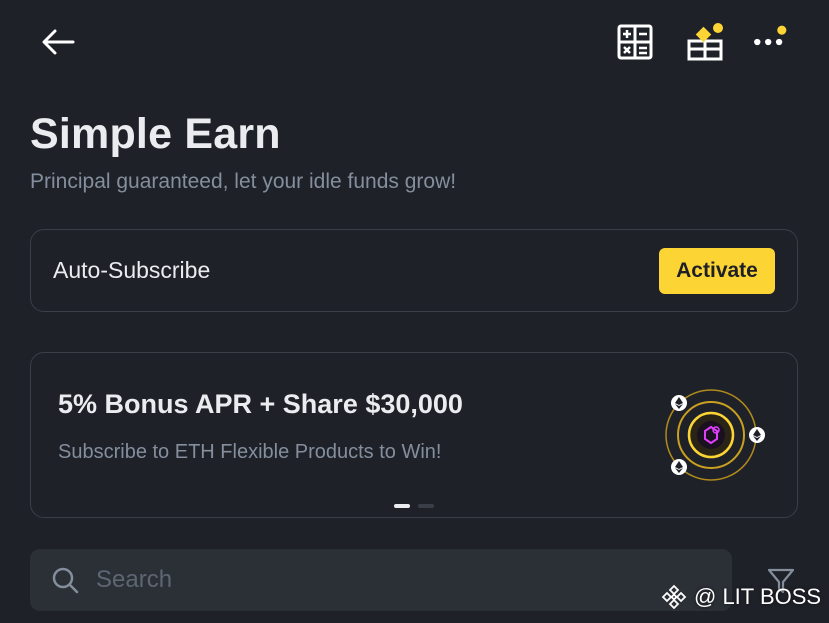  What do you see at coordinates (132, 270) in the screenshot?
I see `auto-subscribe-label: Auto-Subscribe` at bounding box center [132, 270].